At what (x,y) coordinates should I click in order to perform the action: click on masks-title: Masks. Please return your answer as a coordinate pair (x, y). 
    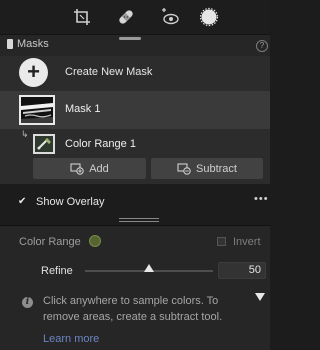
    Looking at the image, I should click on (33, 44).